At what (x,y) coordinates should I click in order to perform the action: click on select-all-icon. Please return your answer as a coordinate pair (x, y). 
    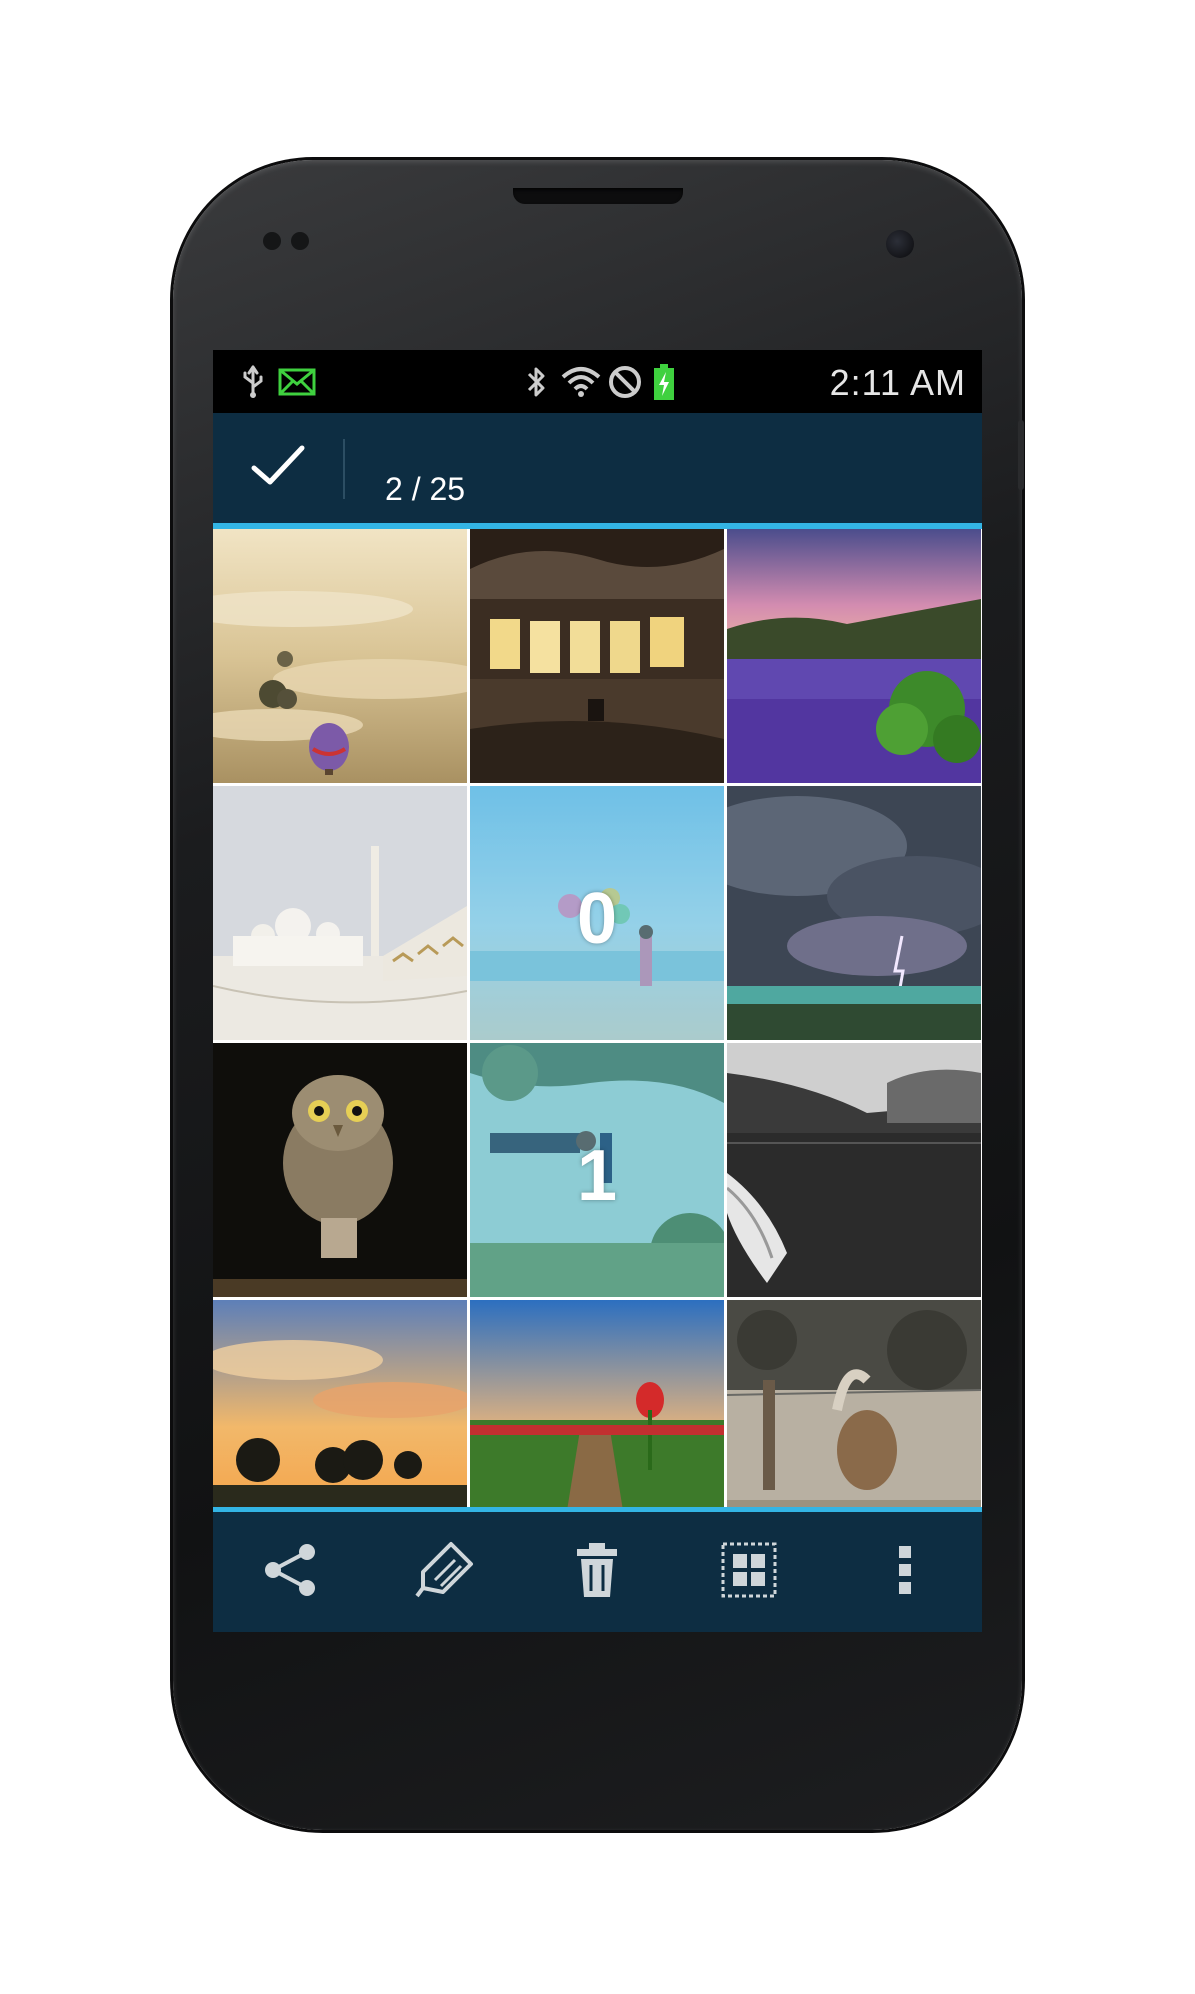
    Looking at the image, I should click on (749, 1572).